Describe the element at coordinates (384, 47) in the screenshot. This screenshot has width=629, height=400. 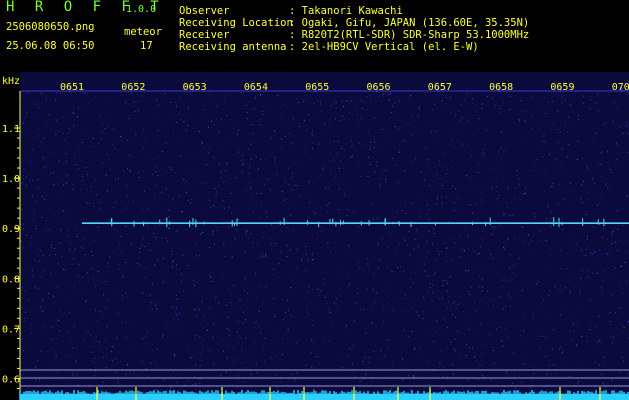
I see `antenna-value: : 2el-HB9CV Vertical (el. E-W)` at that location.